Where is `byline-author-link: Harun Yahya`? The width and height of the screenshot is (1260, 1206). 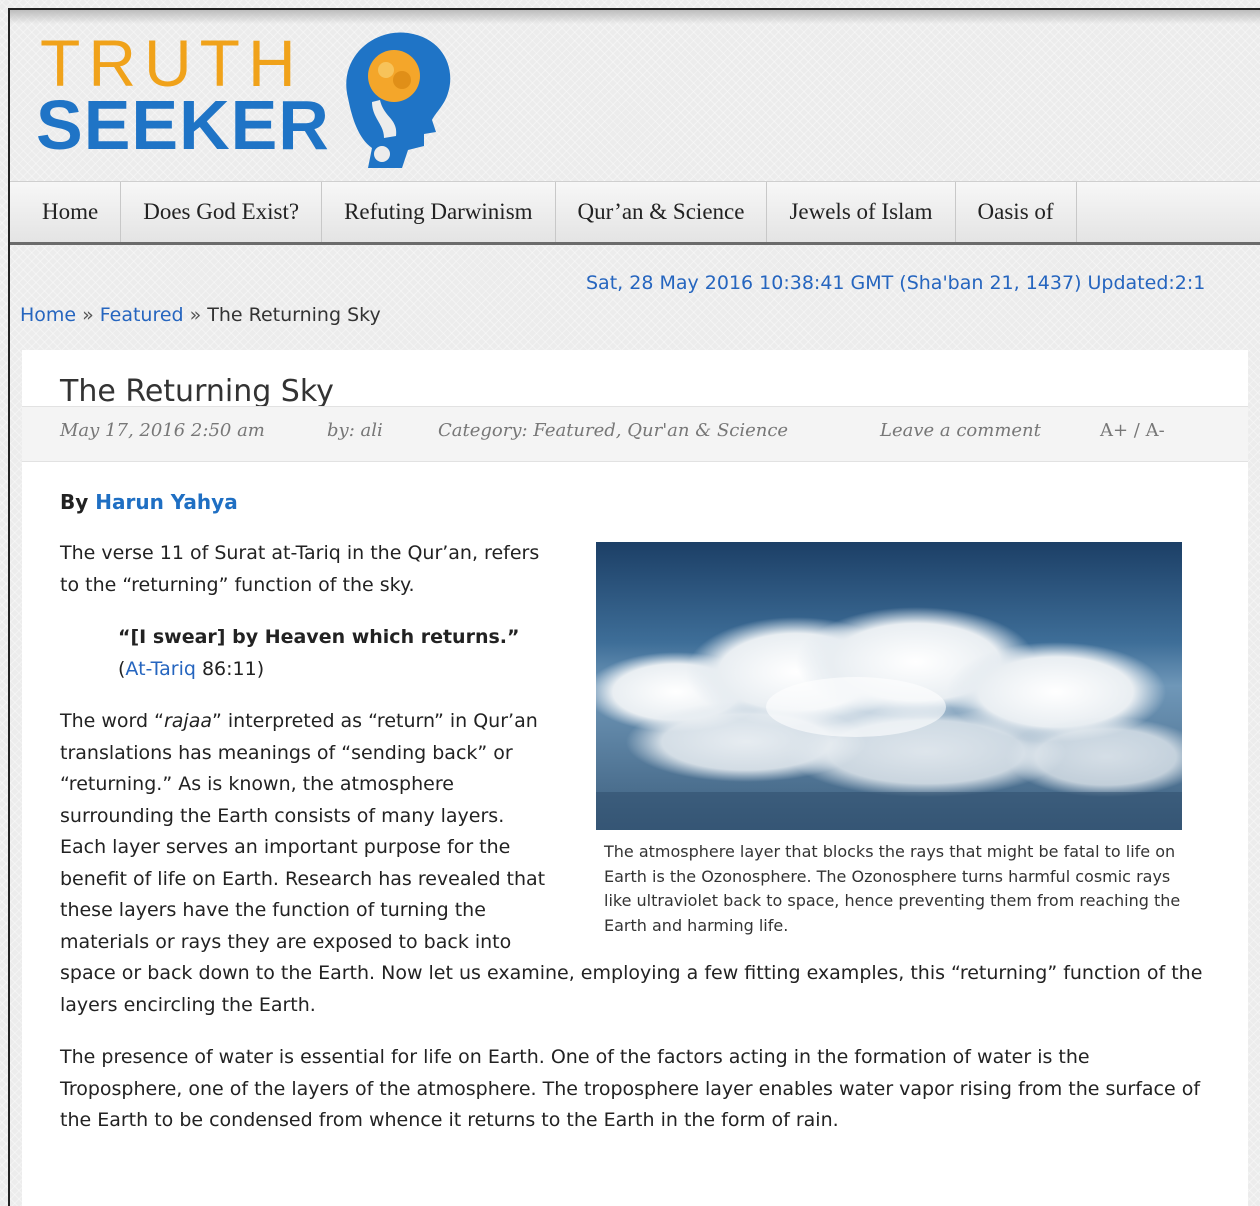
byline-author-link: Harun Yahya is located at coordinates (166, 502).